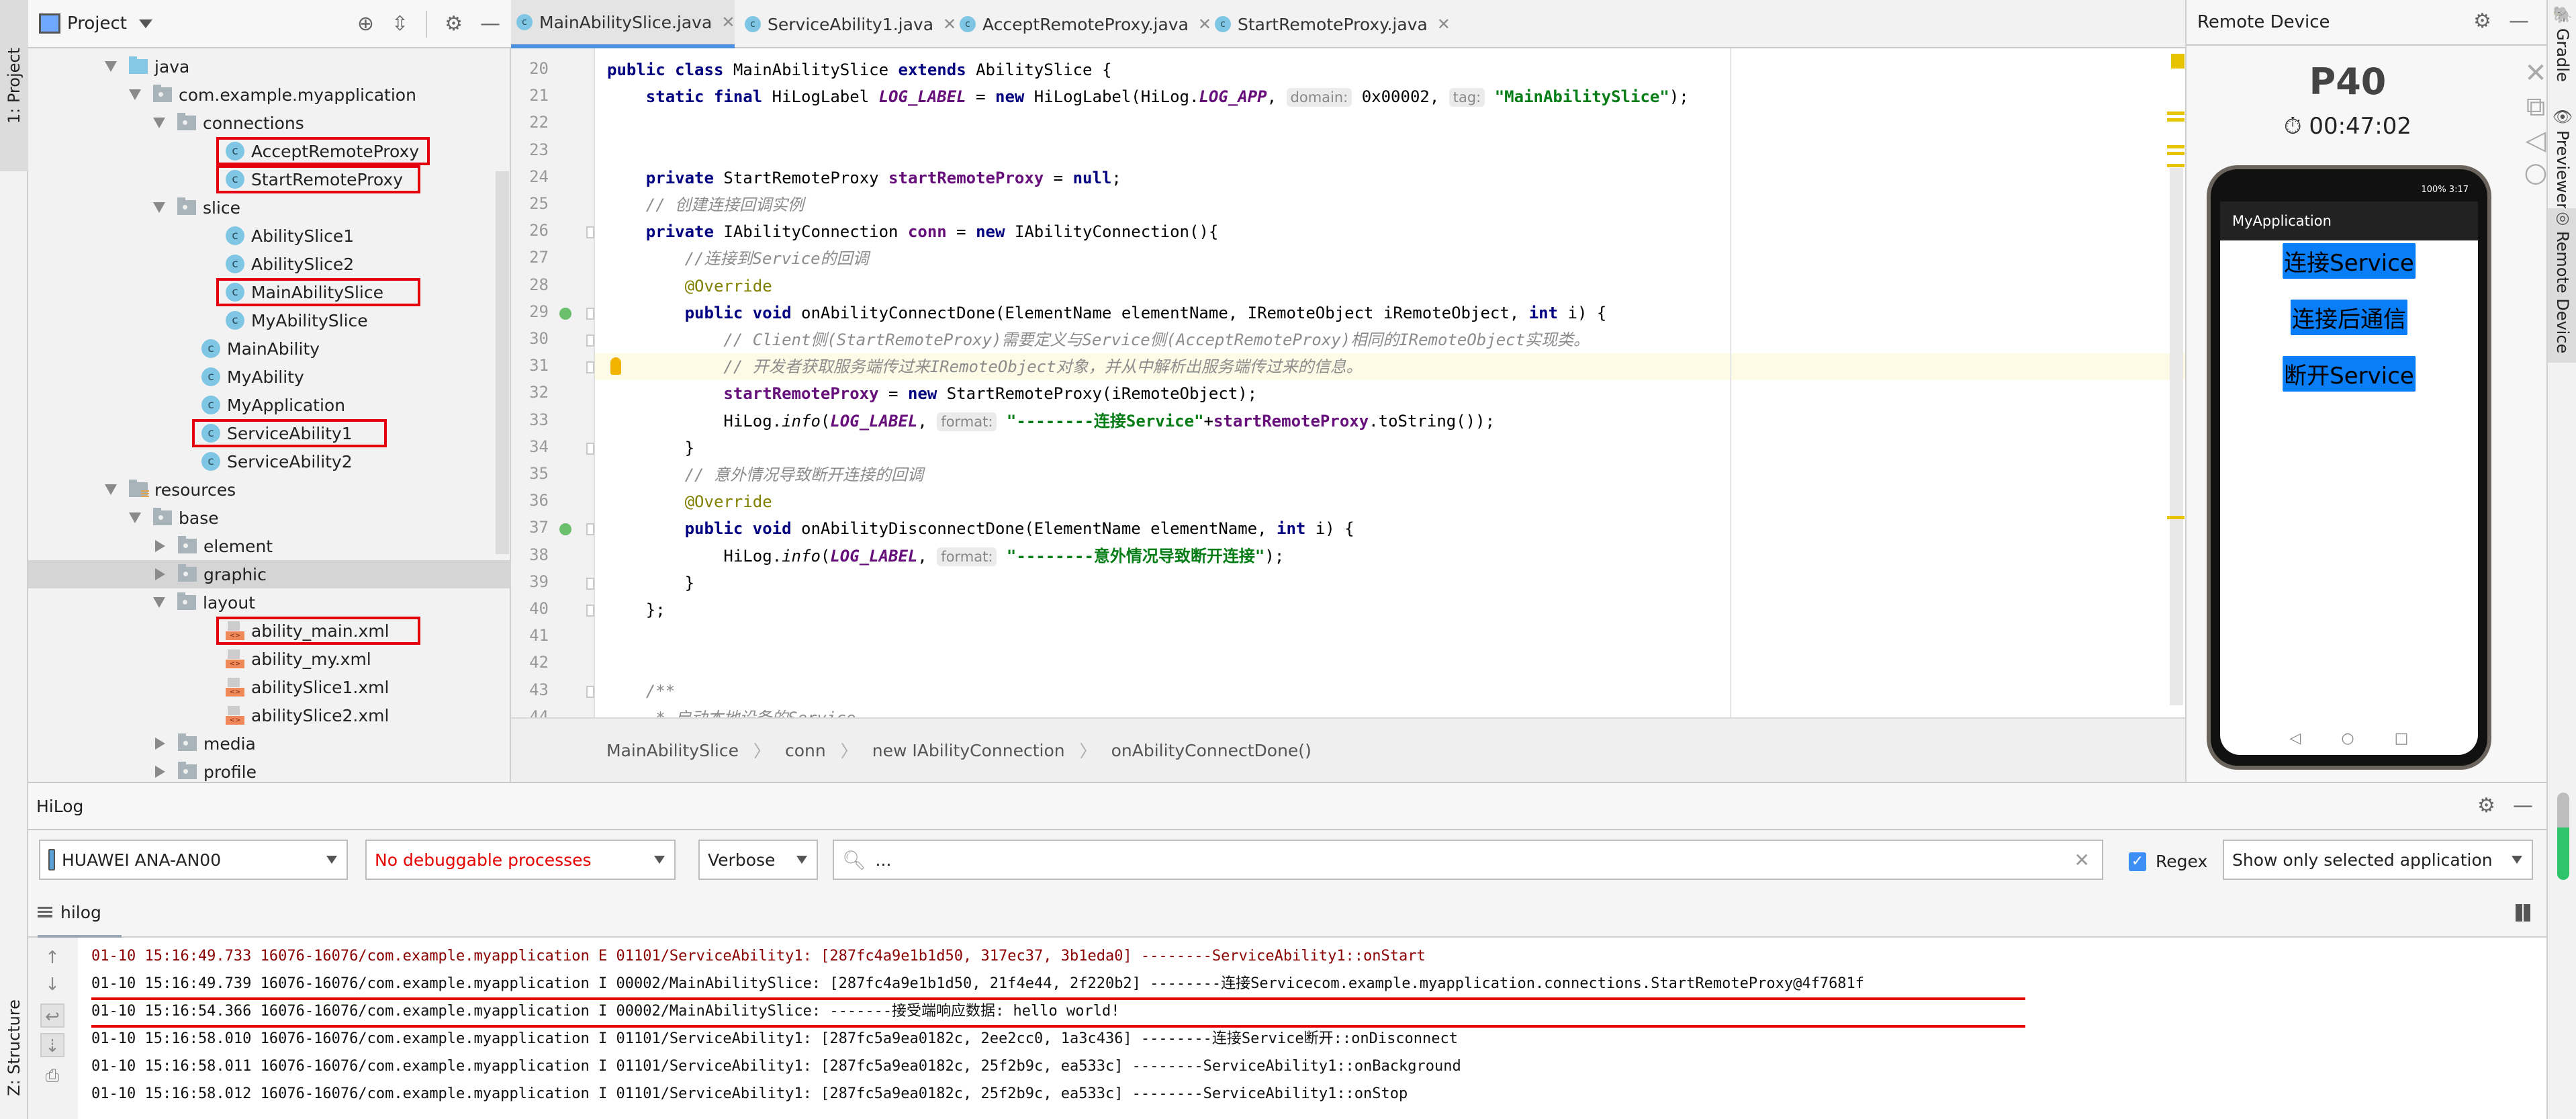 The image size is (2576, 1119). What do you see at coordinates (269, 320) in the screenshot?
I see `tree-item: c MyAbilitySlice` at bounding box center [269, 320].